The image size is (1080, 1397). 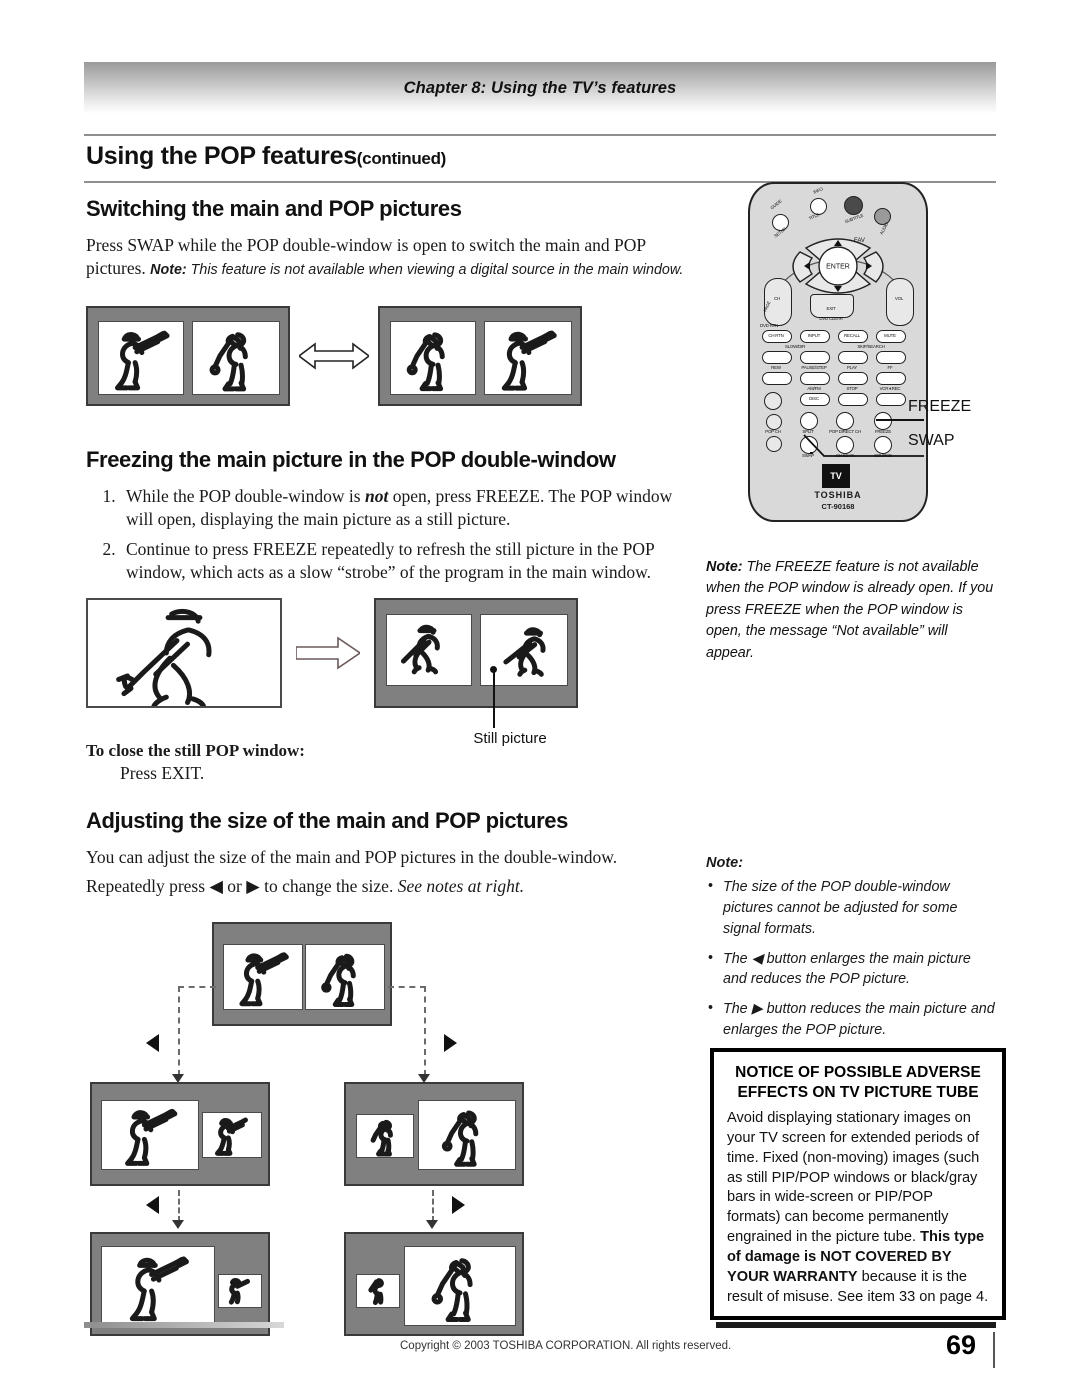 What do you see at coordinates (814, 367) in the screenshot?
I see `remote-label-pause-step: PAUSE/STEP` at bounding box center [814, 367].